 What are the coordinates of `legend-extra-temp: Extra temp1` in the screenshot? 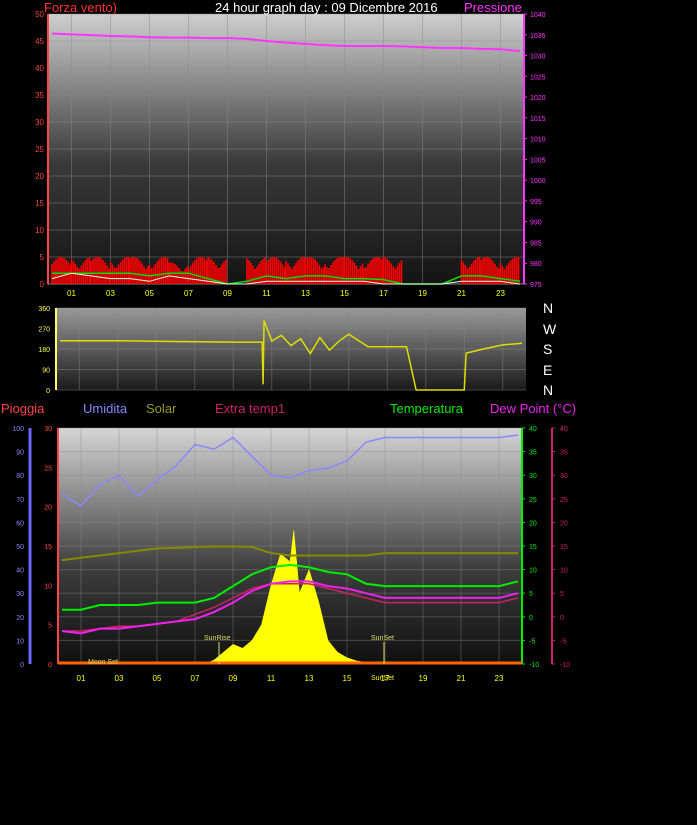 It's located at (250, 408).